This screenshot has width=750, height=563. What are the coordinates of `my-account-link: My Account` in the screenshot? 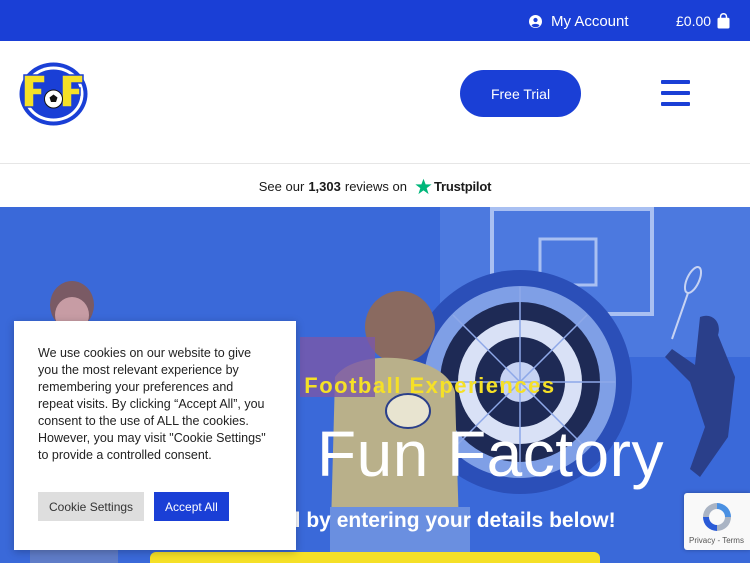 It's located at (579, 21).